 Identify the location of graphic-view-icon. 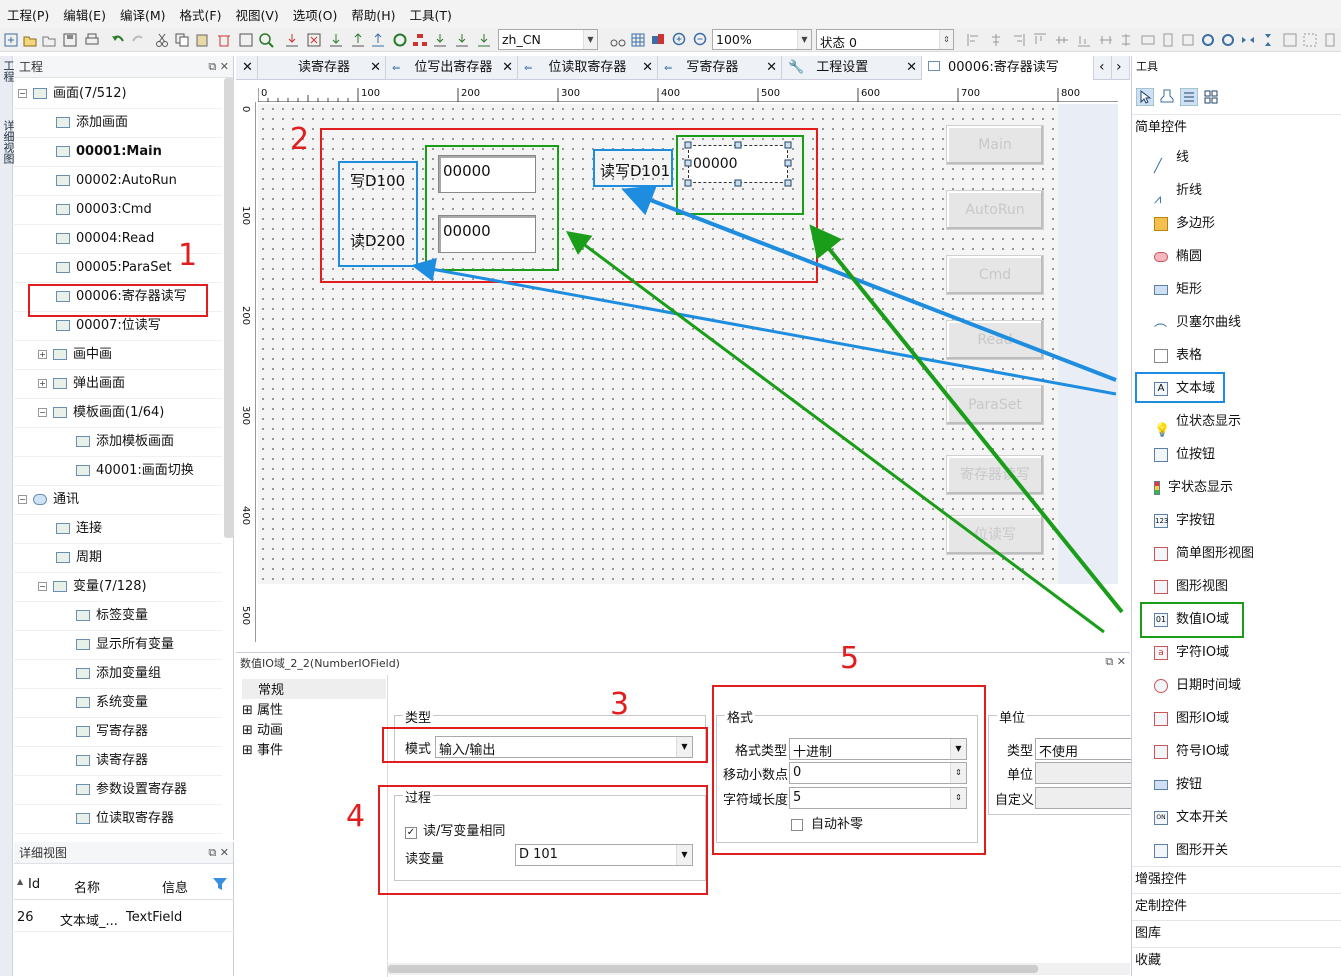
(1161, 553).